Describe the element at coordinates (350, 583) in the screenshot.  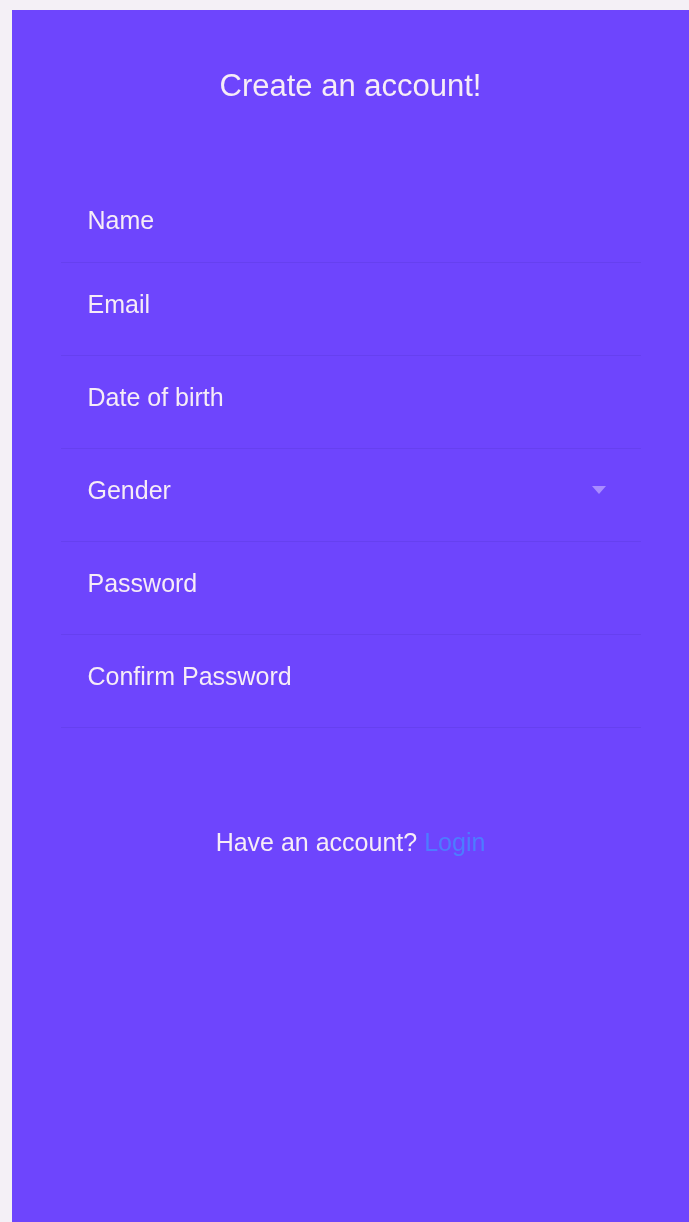
I see `input-field: Password` at that location.